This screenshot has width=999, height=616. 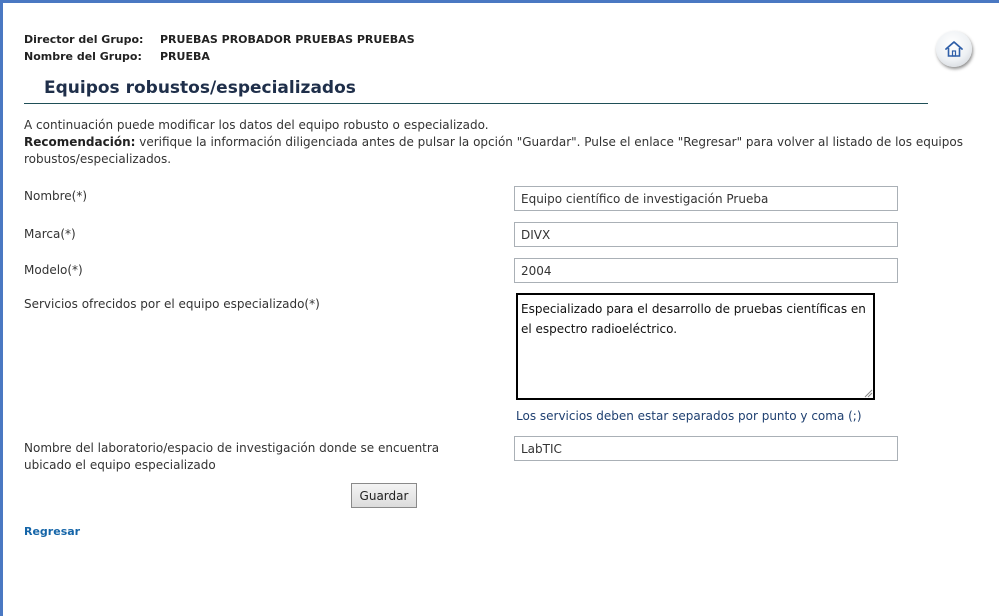 I want to click on group-name-value: PRUEBA, so click(x=185, y=56).